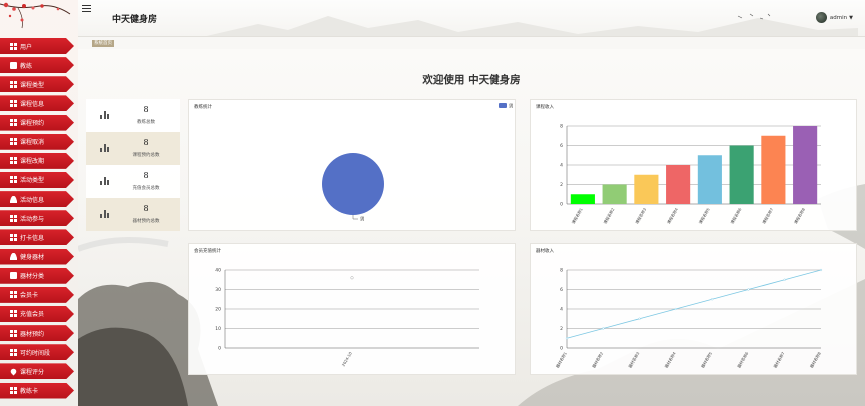 The height and width of the screenshot is (406, 865). What do you see at coordinates (218, 310) in the screenshot?
I see `y-tick-label: 20` at bounding box center [218, 310].